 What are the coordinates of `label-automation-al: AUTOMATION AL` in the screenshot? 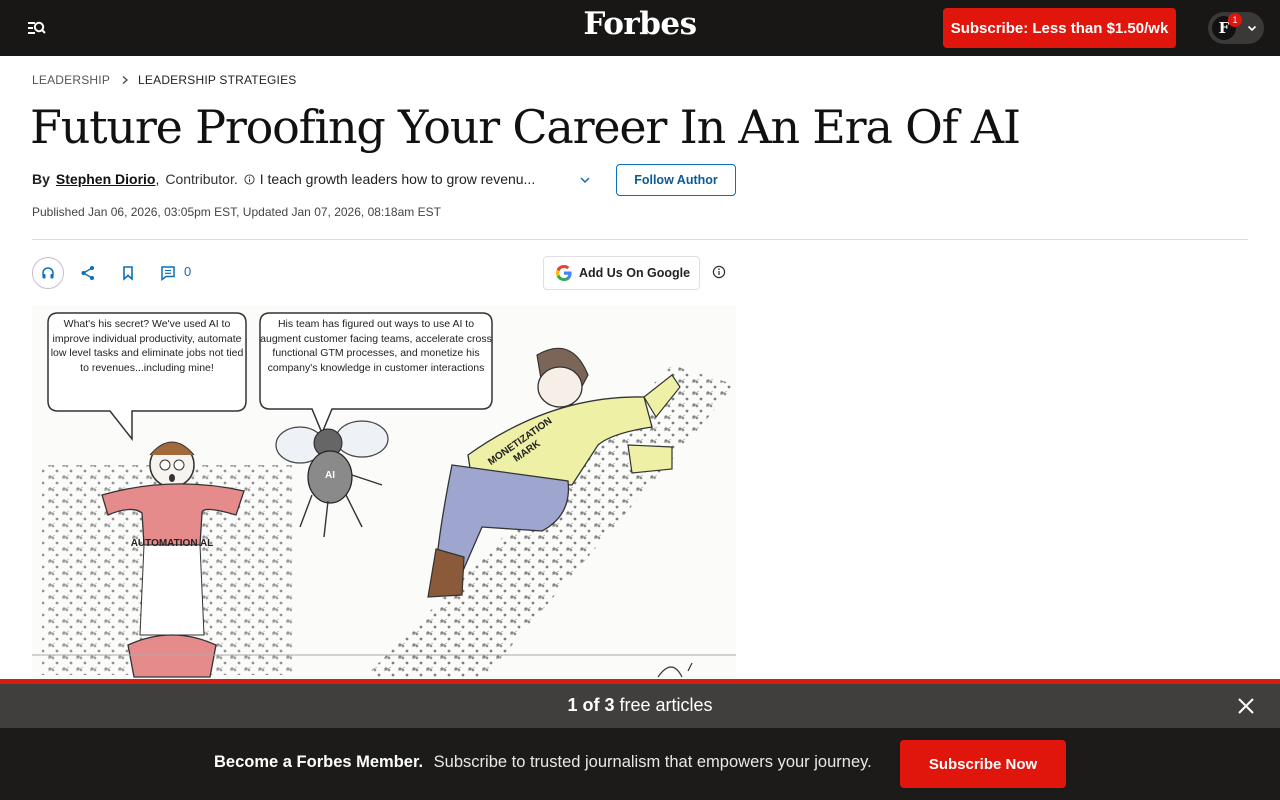 It's located at (172, 543).